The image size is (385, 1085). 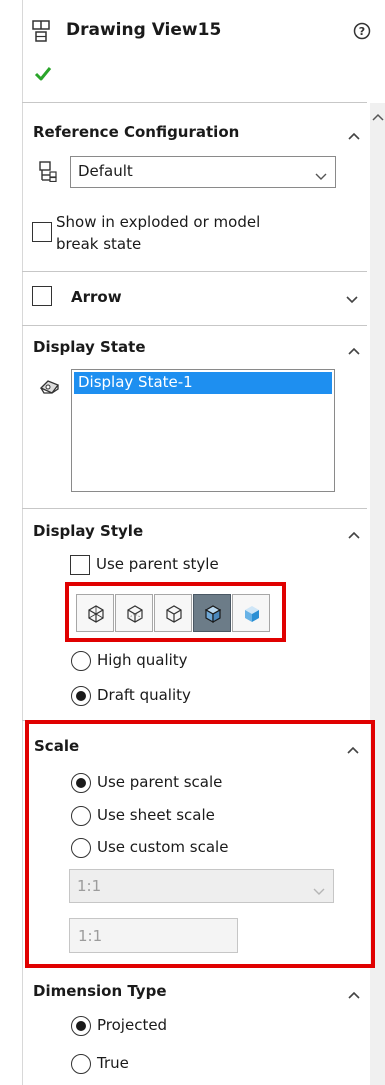 What do you see at coordinates (81, 1064) in the screenshot?
I see `true-radio` at bounding box center [81, 1064].